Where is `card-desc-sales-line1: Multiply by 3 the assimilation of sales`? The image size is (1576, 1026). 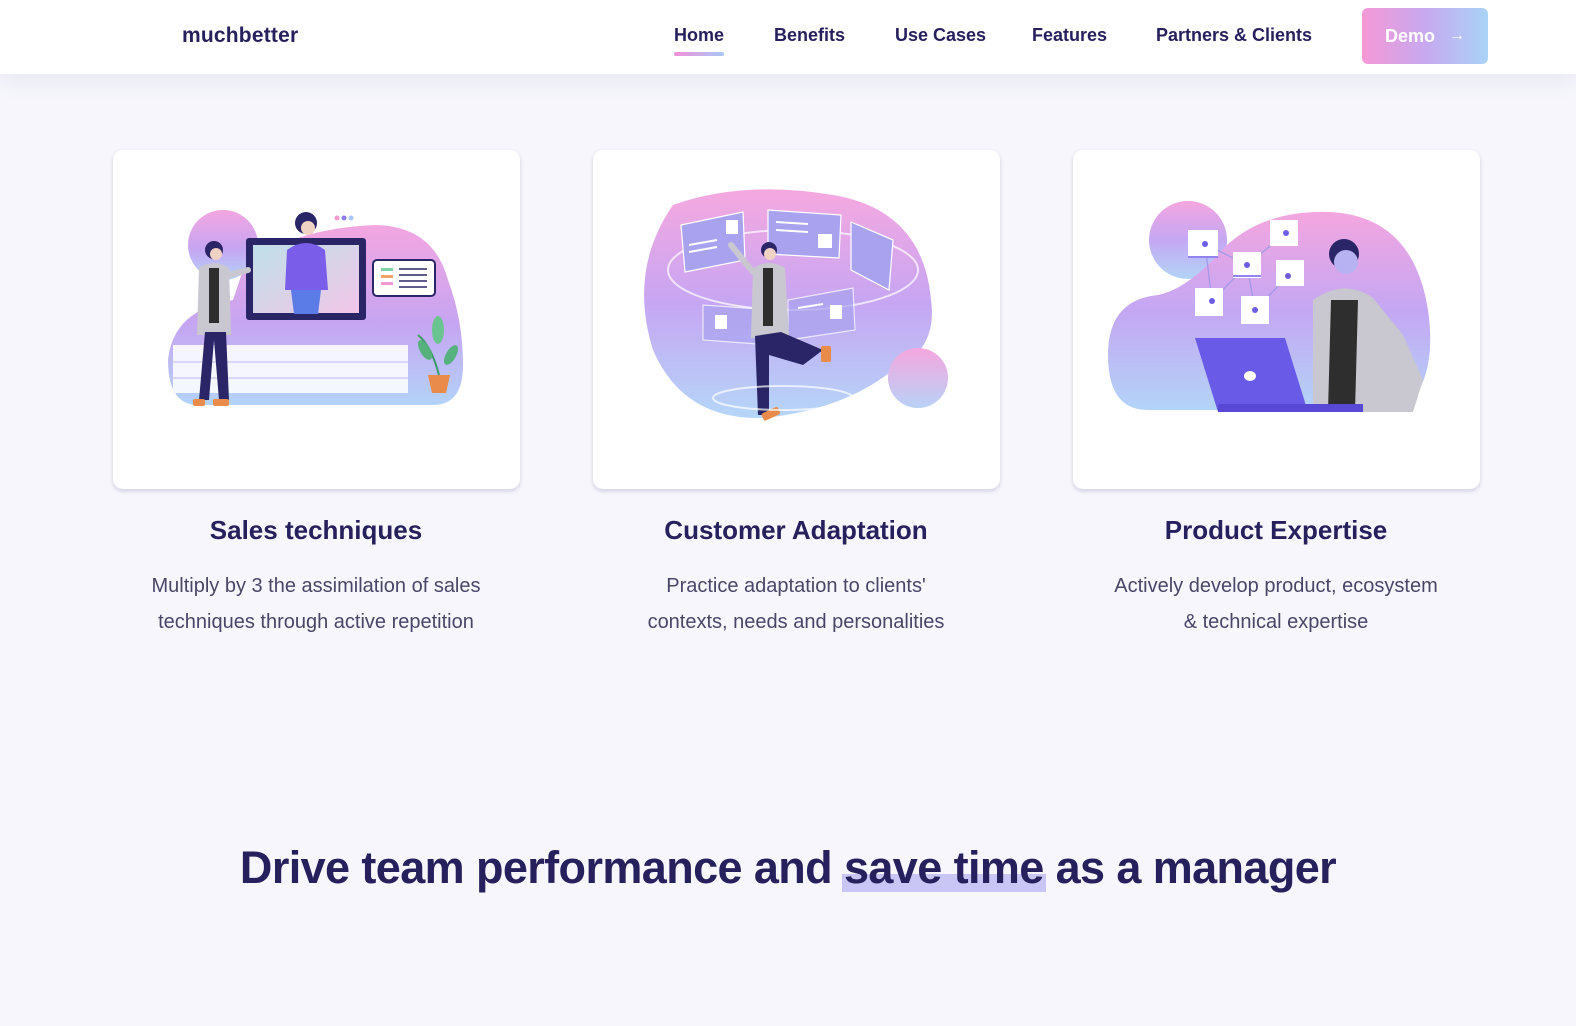
card-desc-sales-line1: Multiply by 3 the assimilation of sales is located at coordinates (316, 586).